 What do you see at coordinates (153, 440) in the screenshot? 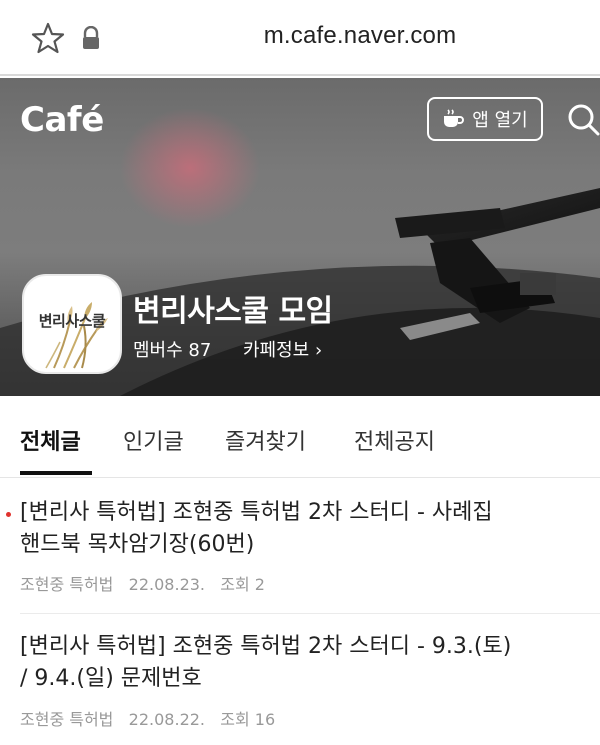
I see `tab-popular-posts: 인기글` at bounding box center [153, 440].